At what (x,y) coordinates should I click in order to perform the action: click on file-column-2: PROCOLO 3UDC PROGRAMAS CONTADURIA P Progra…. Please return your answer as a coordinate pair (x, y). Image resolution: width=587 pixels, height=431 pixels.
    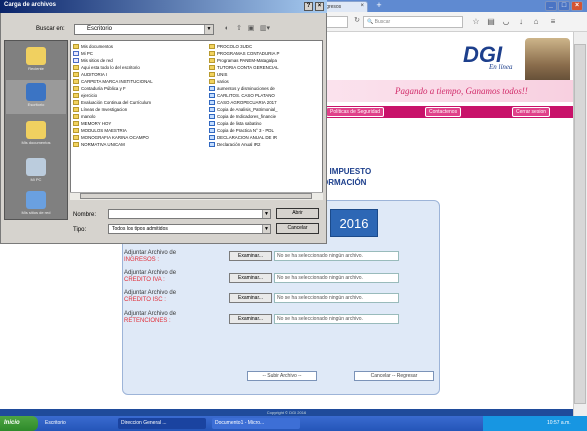
    Looking at the image, I should click on (266, 95).